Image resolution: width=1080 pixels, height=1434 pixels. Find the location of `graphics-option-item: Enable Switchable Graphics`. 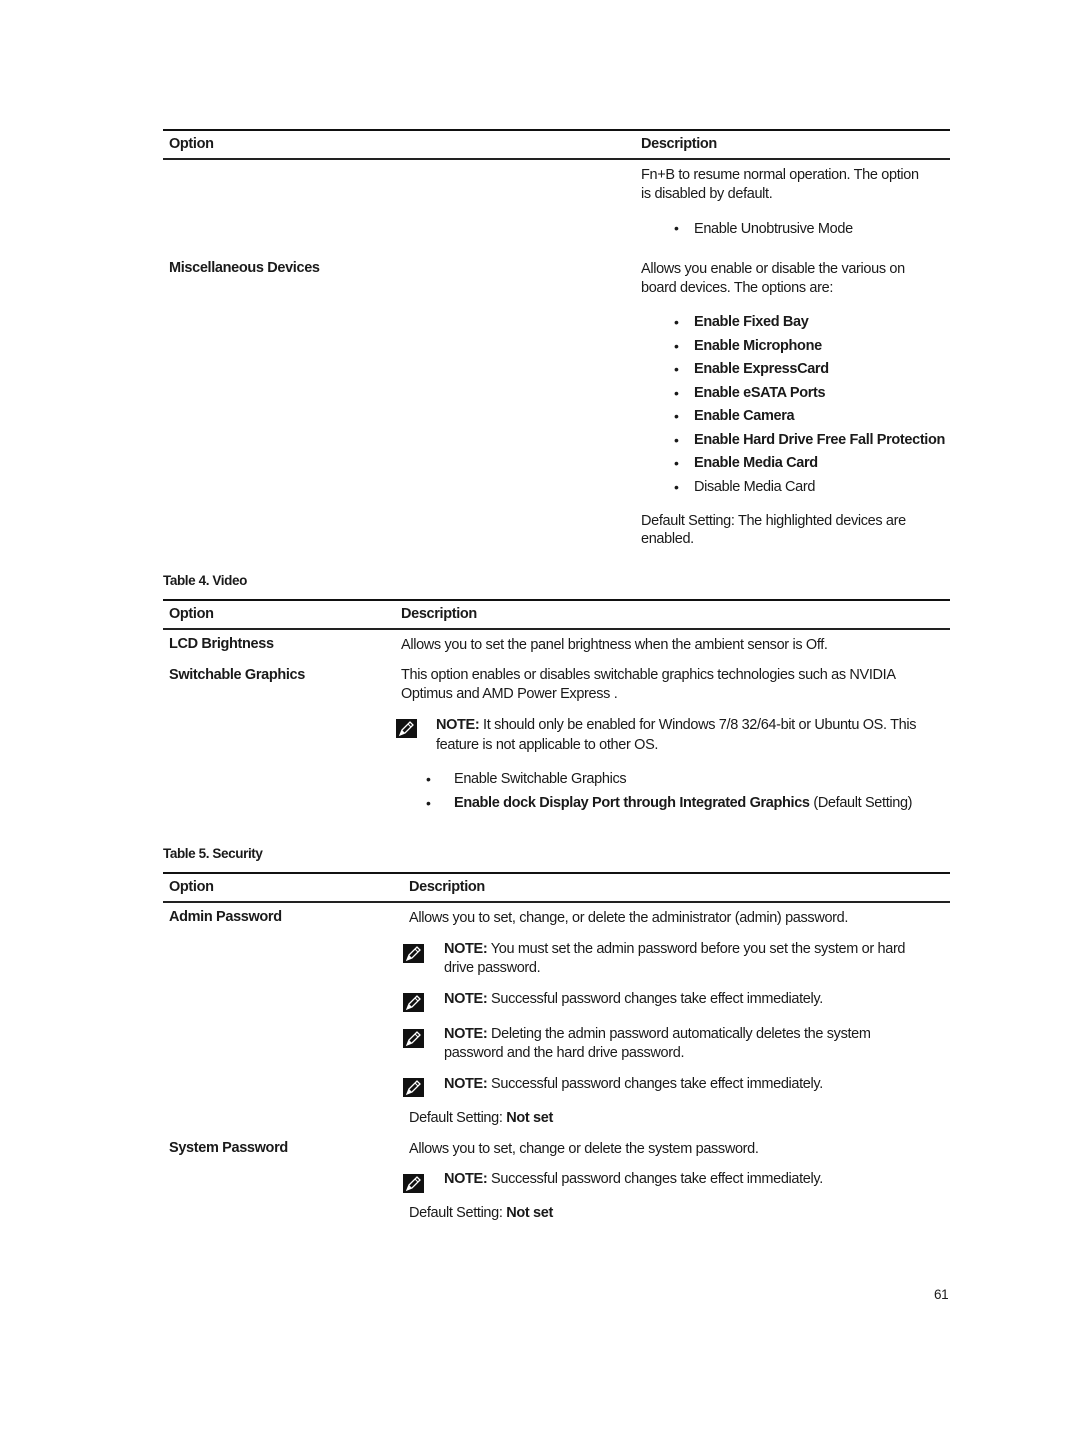

graphics-option-item: Enable Switchable Graphics is located at coordinates (540, 779).